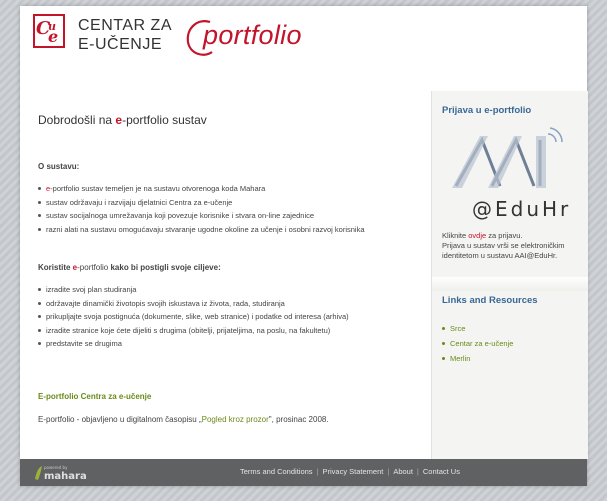  I want to click on click-a: Kliknite, so click(455, 235).